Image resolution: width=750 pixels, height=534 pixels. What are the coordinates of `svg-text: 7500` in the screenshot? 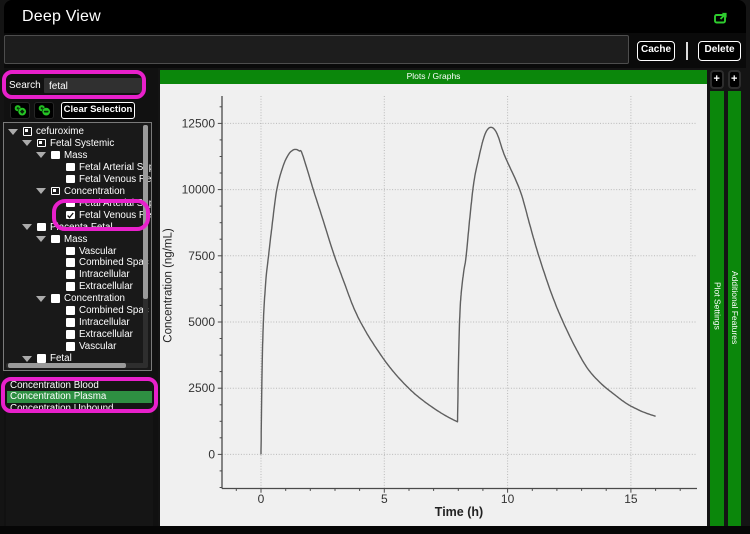 It's located at (201, 256).